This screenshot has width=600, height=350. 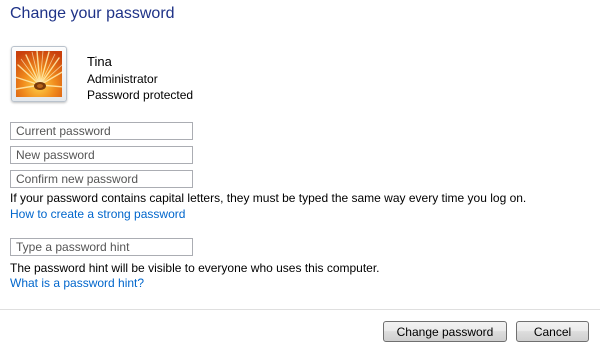 I want to click on avatar, so click(x=39, y=74).